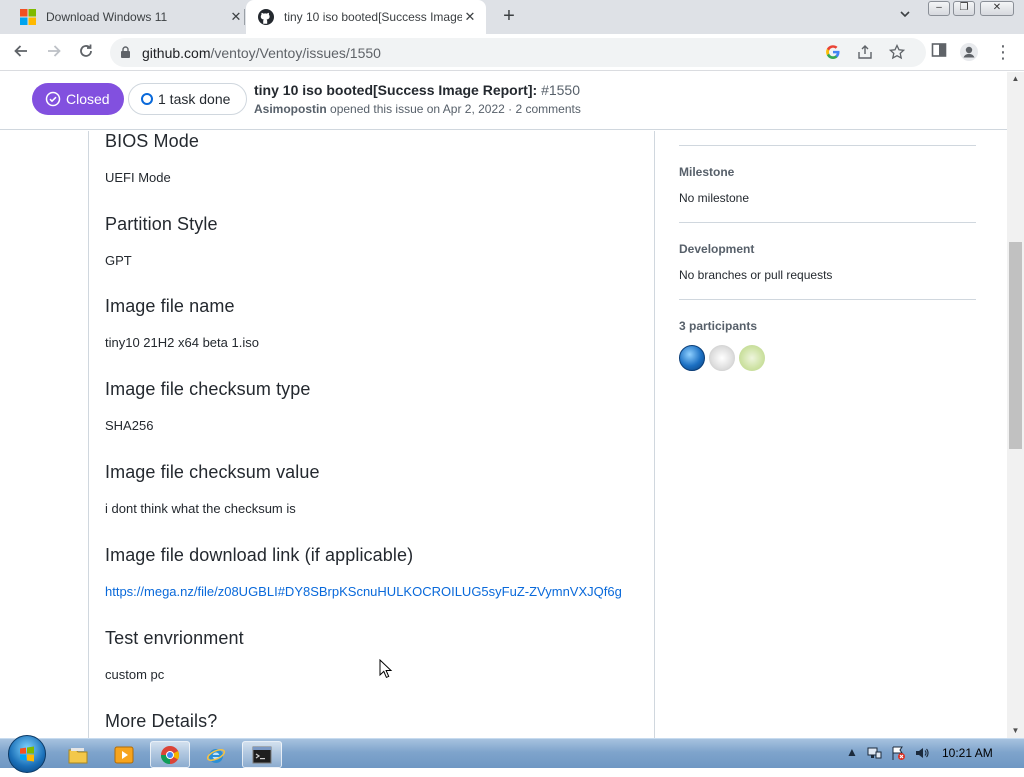 The width and height of the screenshot is (1024, 777). Describe the element at coordinates (78, 754) in the screenshot. I see `file-explorer-icon` at that location.